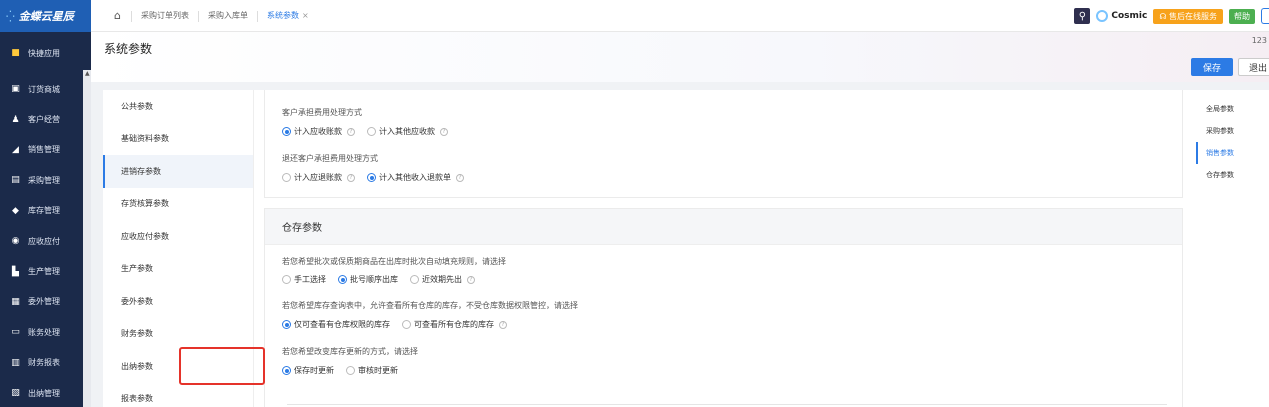  I want to click on stock-query-option-all: 可查看所有仓库的库存?, so click(454, 324).